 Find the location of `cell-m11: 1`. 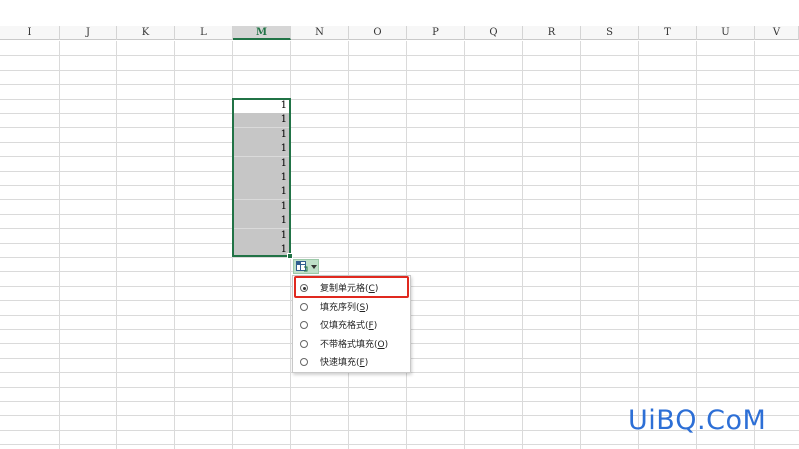

cell-m11: 1 is located at coordinates (261, 250).